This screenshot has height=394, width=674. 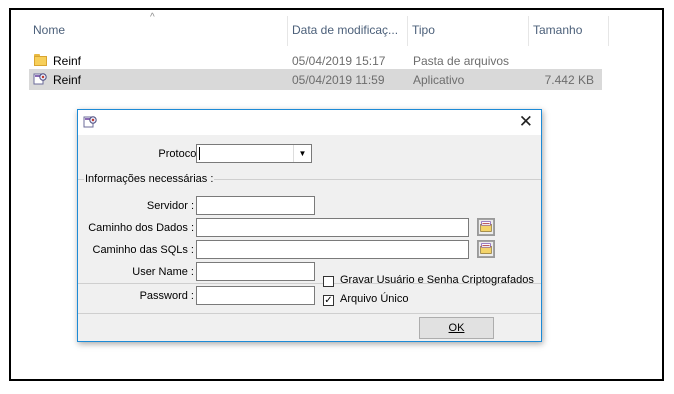 What do you see at coordinates (199, 153) in the screenshot?
I see `text-cursor` at bounding box center [199, 153].